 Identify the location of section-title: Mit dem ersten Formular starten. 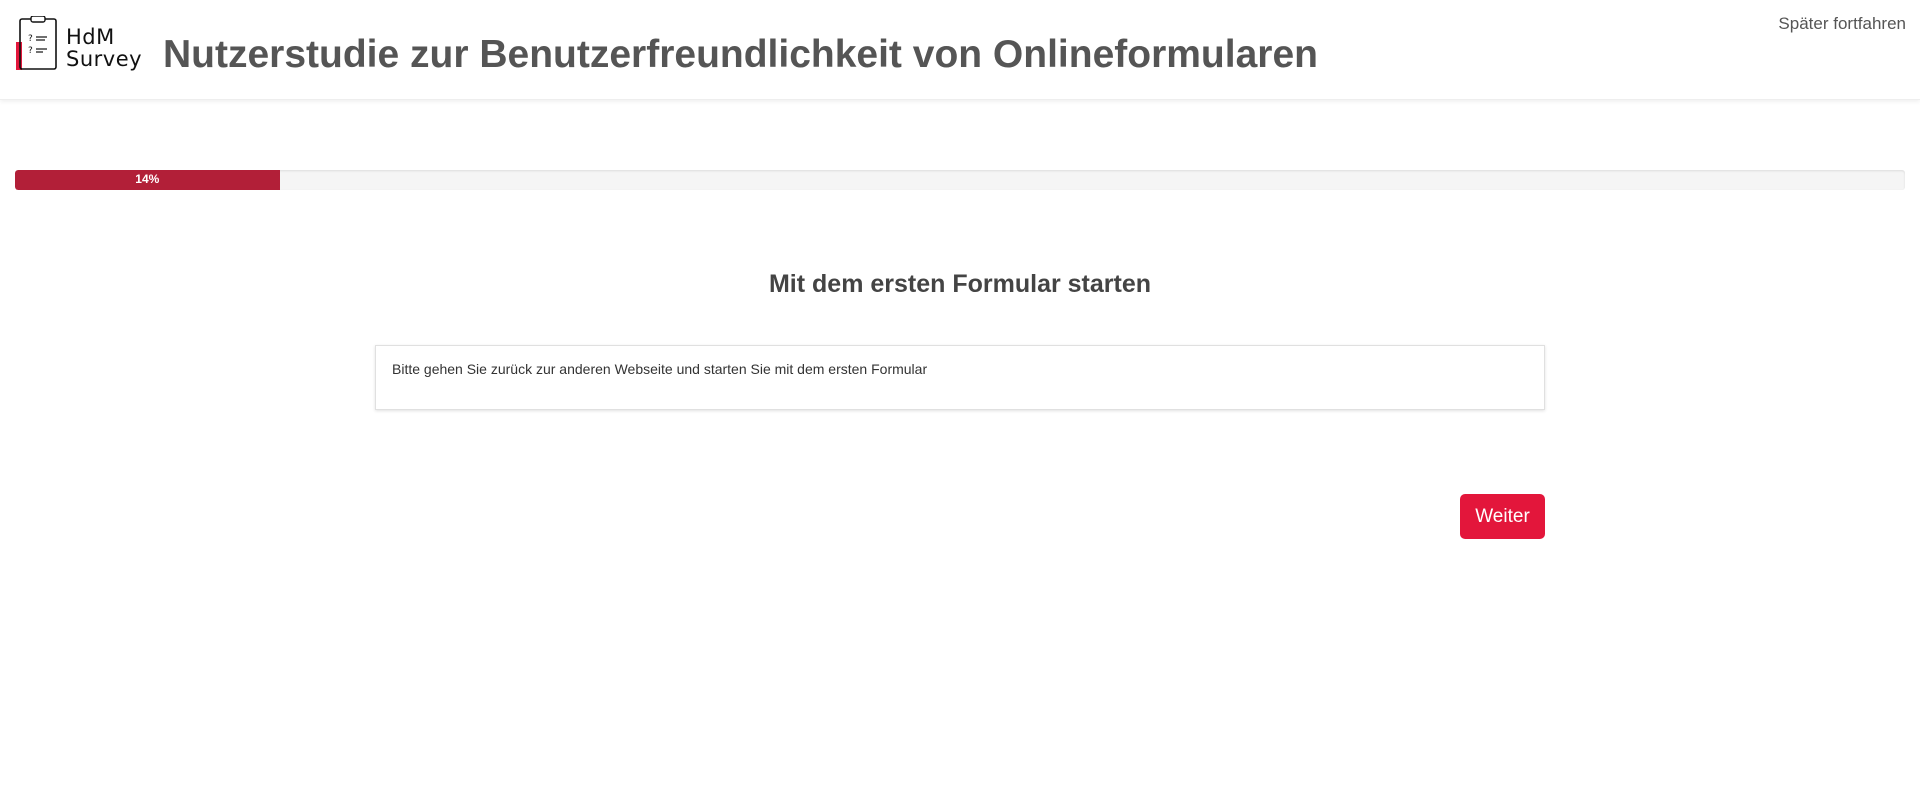
(960, 284).